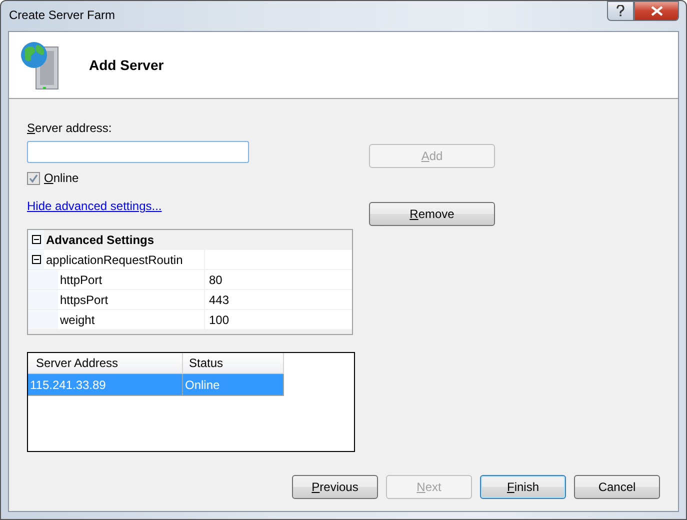  I want to click on table-cell: 115.241.33.89, so click(105, 385).